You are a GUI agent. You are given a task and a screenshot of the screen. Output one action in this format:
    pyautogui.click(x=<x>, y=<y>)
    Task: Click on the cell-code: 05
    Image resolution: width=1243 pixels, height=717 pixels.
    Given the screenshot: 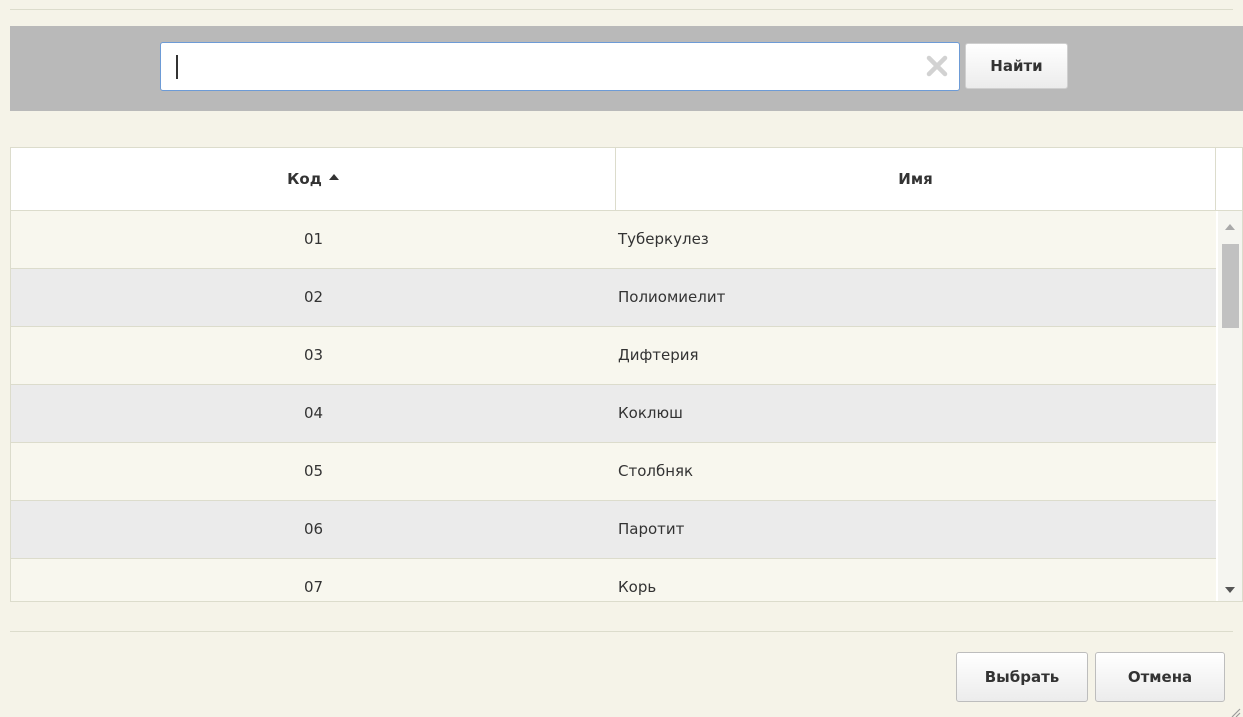 What is the action you would take?
    pyautogui.click(x=313, y=471)
    